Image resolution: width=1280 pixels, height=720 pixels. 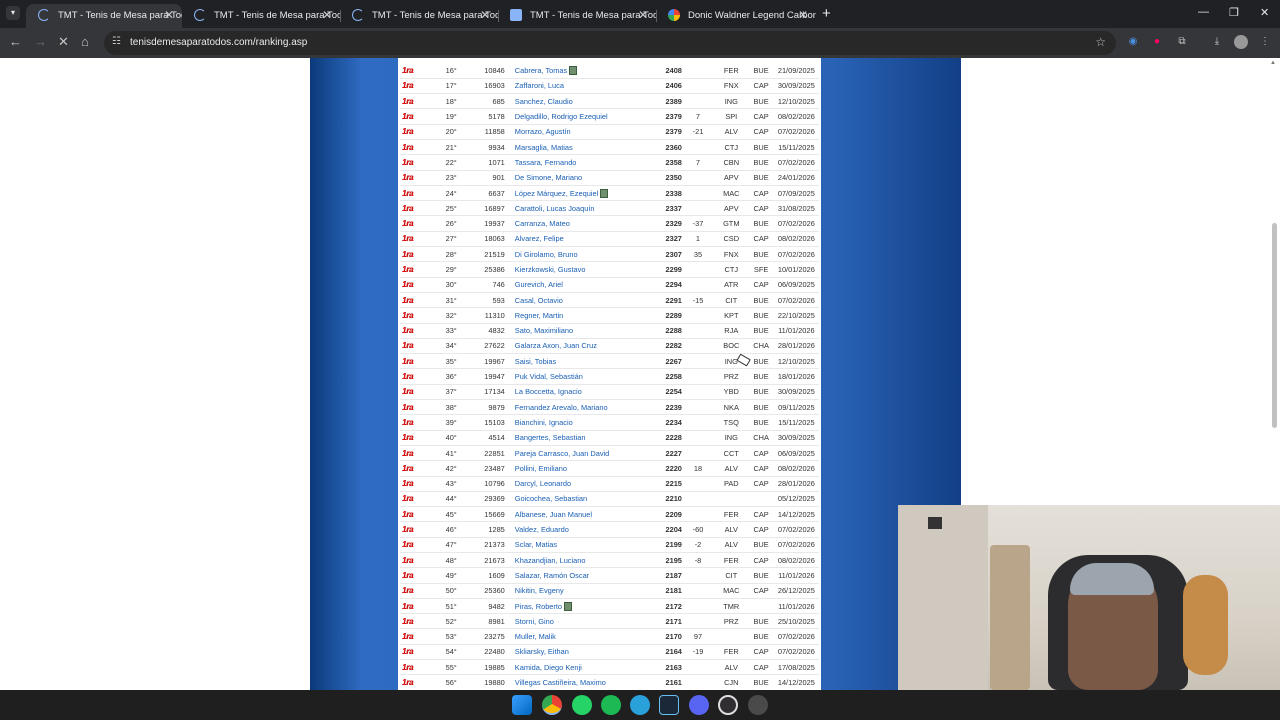 I want to click on player-name-link: Bangertes, Sebastian, so click(x=550, y=437).